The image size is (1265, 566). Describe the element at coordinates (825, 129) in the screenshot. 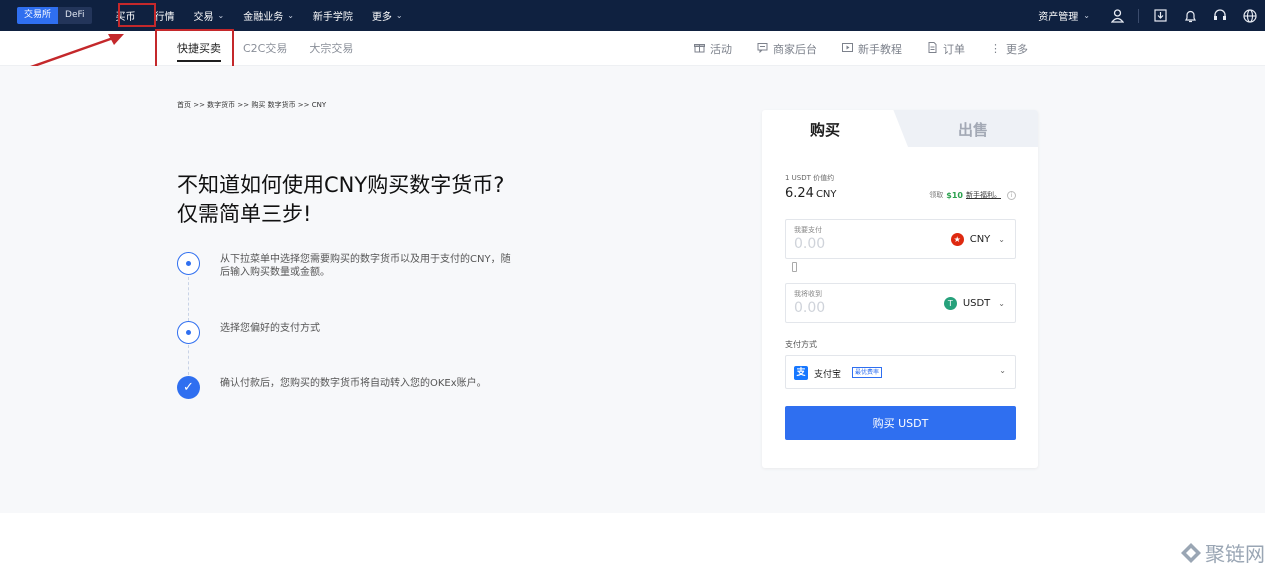

I see `tab-buy-label: 购买` at that location.